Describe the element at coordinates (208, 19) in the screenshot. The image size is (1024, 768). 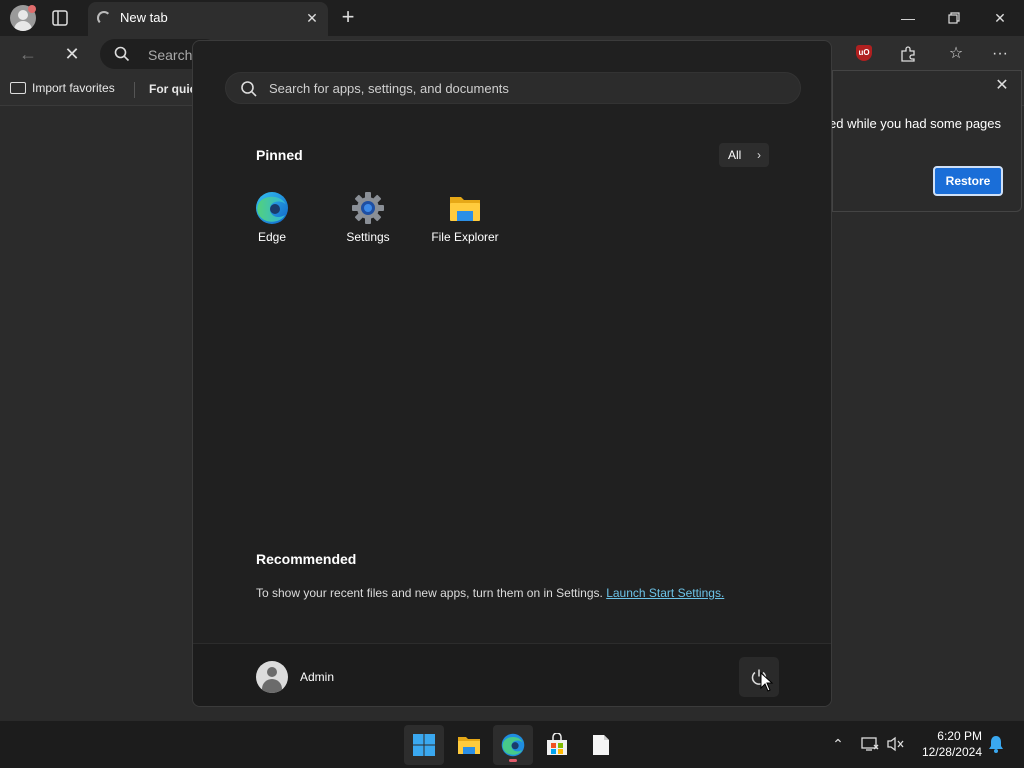
I see `tab-new-tab: New tab ✕` at that location.